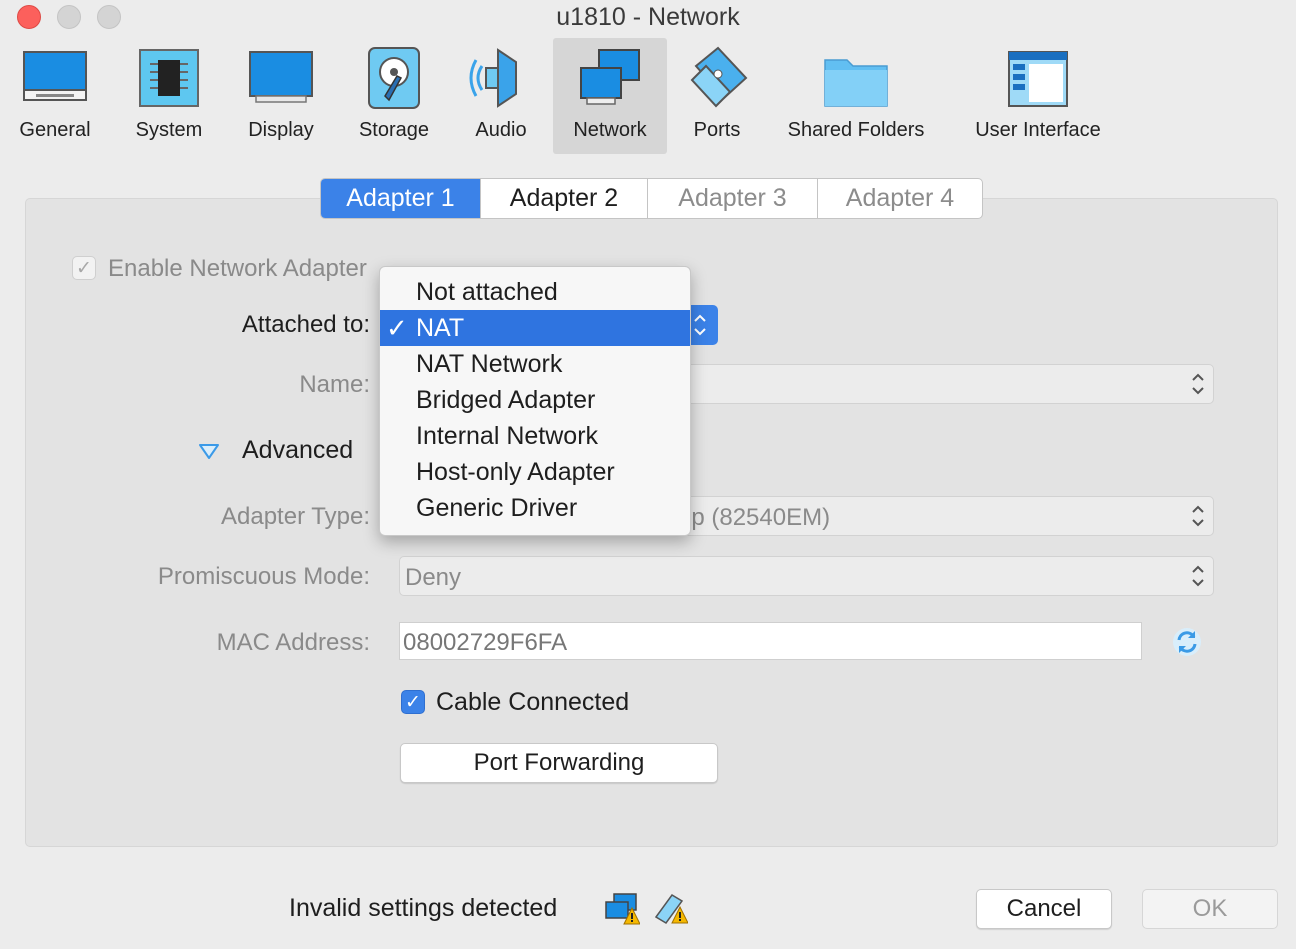 Image resolution: width=1296 pixels, height=949 pixels. I want to click on mac-address-value: 08002729F6FA, so click(485, 642).